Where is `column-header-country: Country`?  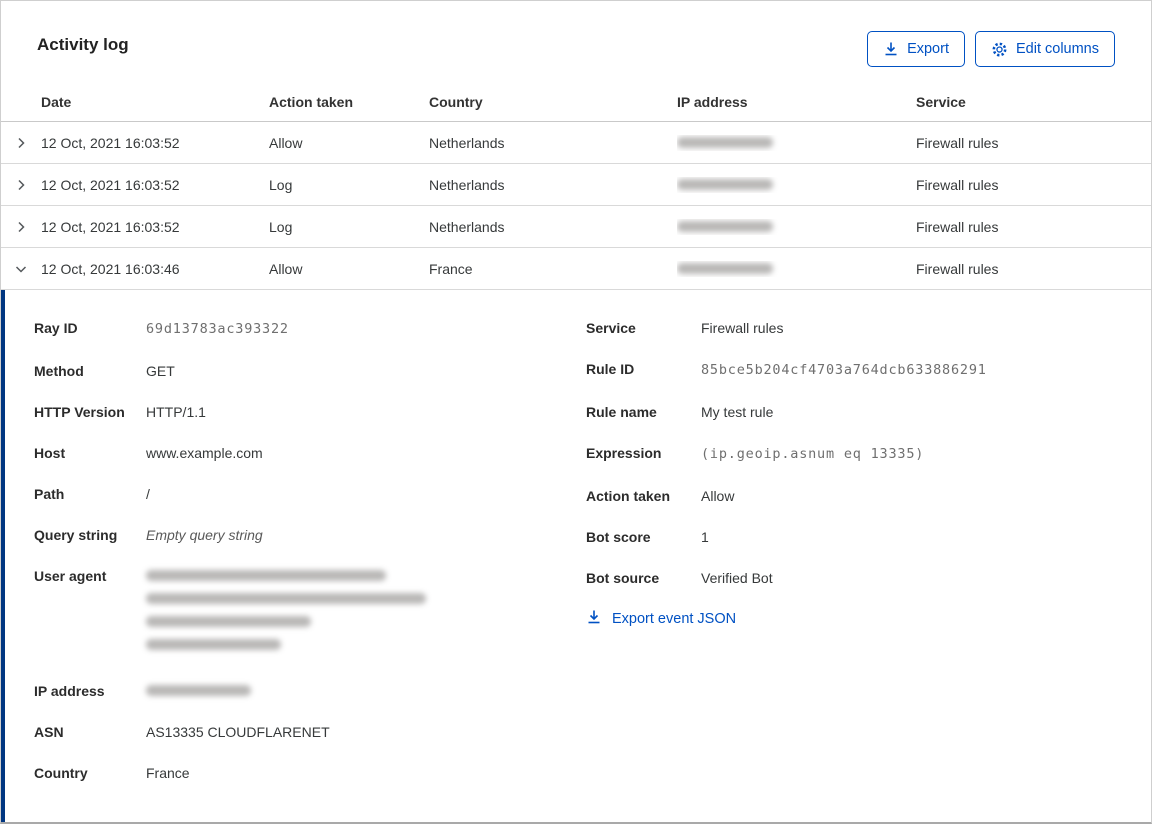 column-header-country: Country is located at coordinates (456, 102).